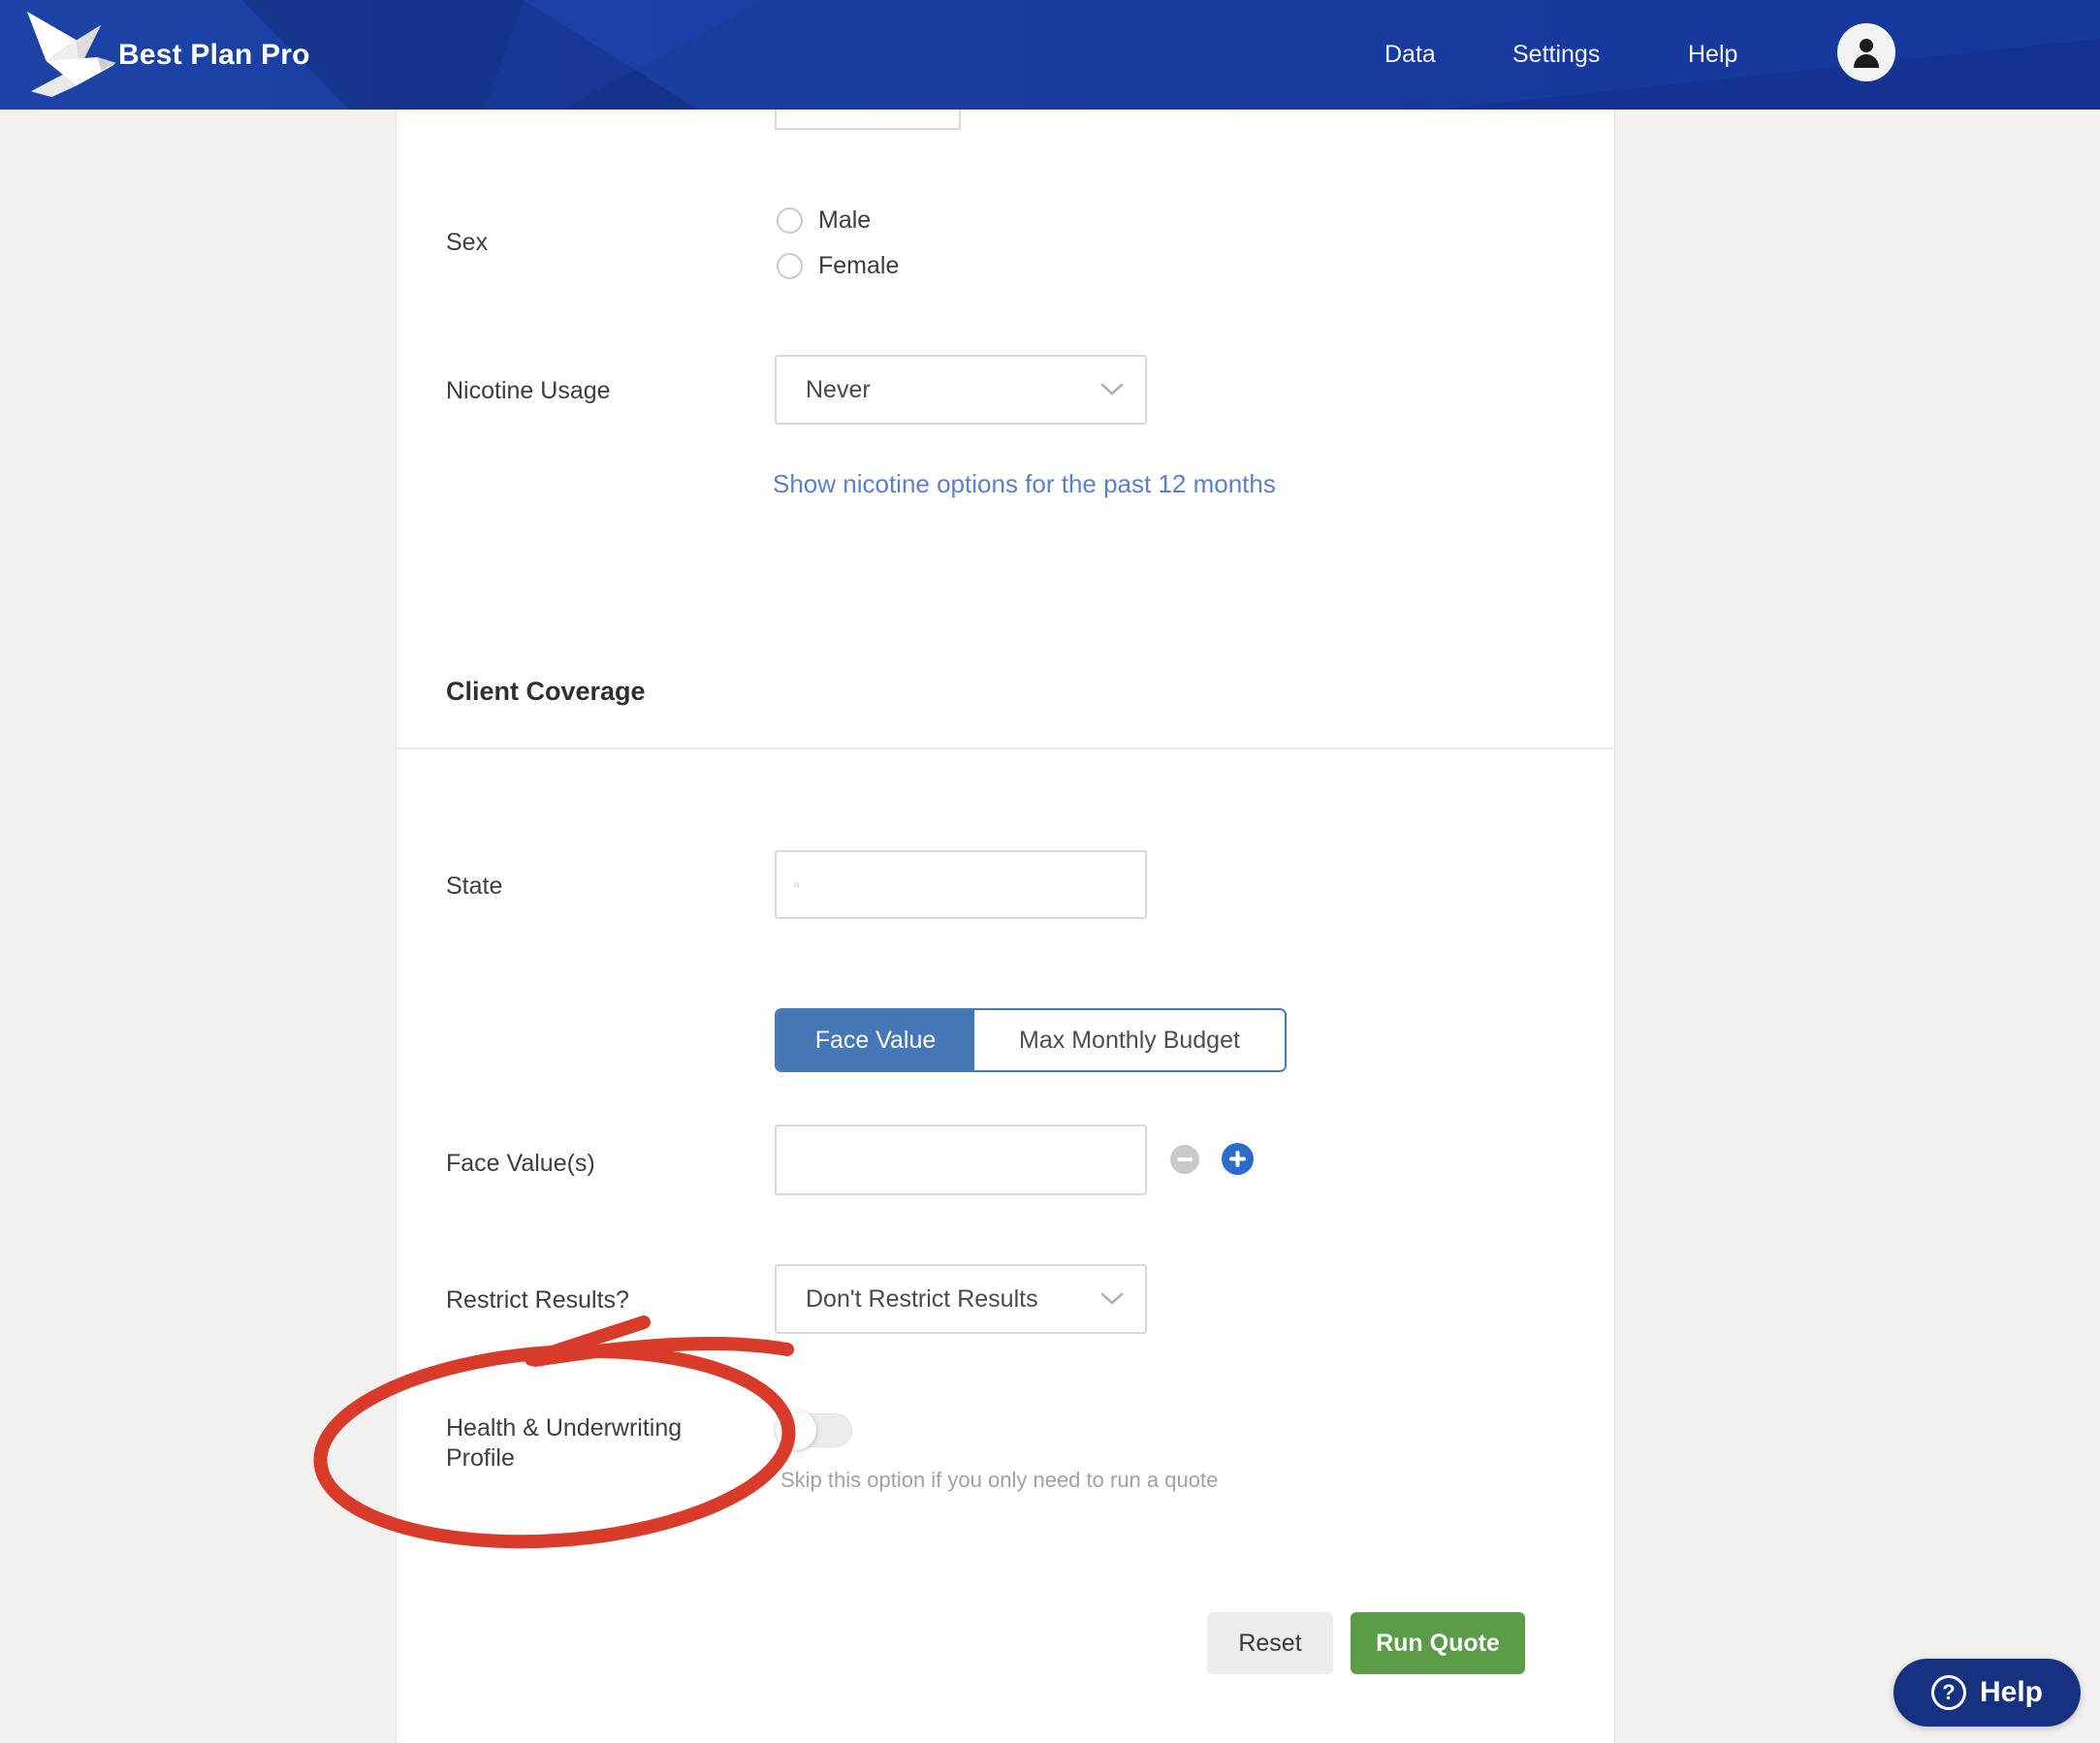 The image size is (2100, 1743). Describe the element at coordinates (1005, 748) in the screenshot. I see `section-divider` at that location.